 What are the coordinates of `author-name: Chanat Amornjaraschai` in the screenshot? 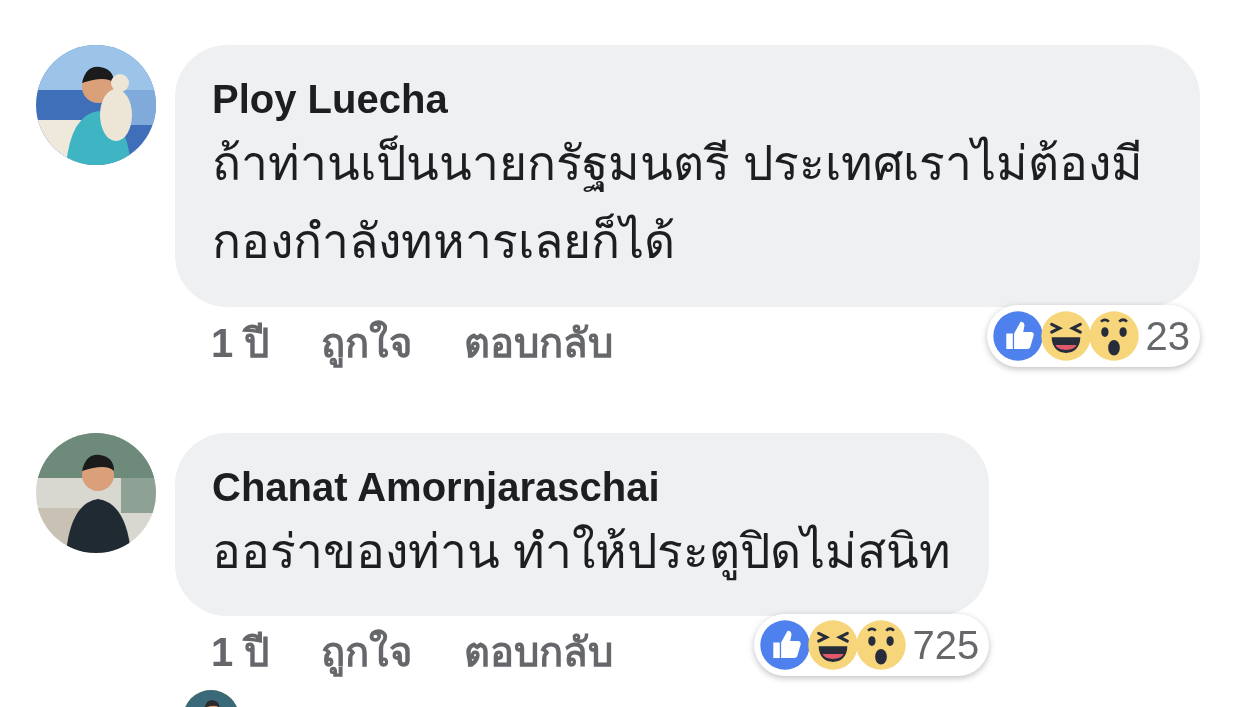 It's located at (436, 486).